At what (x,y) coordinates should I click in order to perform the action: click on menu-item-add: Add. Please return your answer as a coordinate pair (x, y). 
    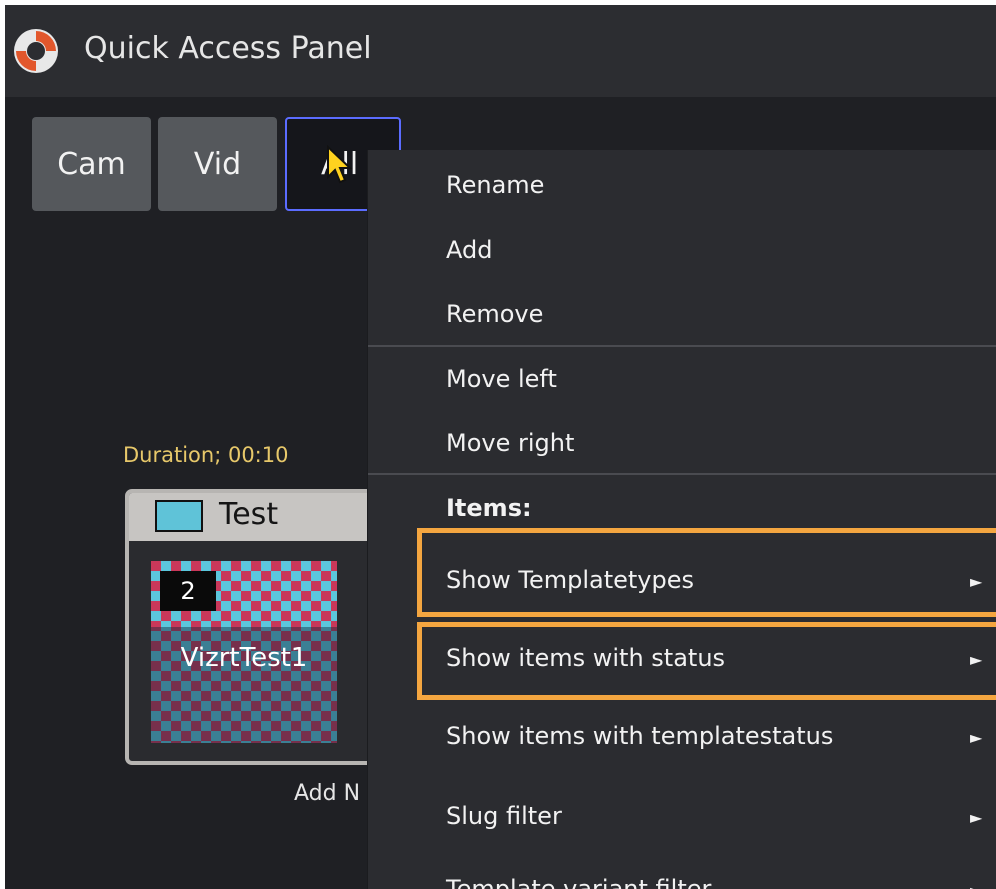
    Looking at the image, I should click on (469, 250).